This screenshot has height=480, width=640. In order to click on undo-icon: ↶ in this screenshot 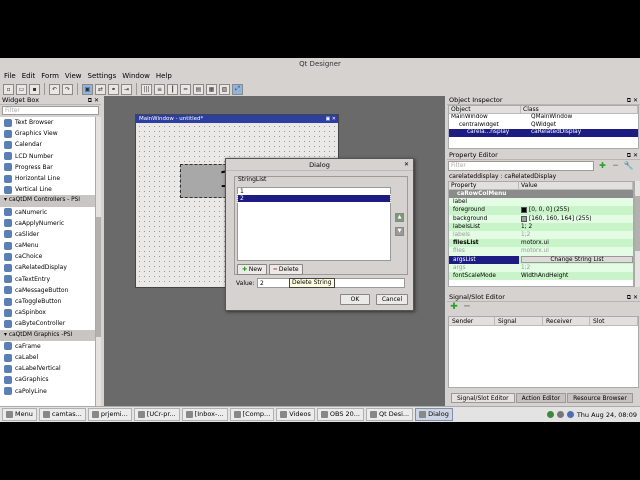, I will do `click(54, 89)`.